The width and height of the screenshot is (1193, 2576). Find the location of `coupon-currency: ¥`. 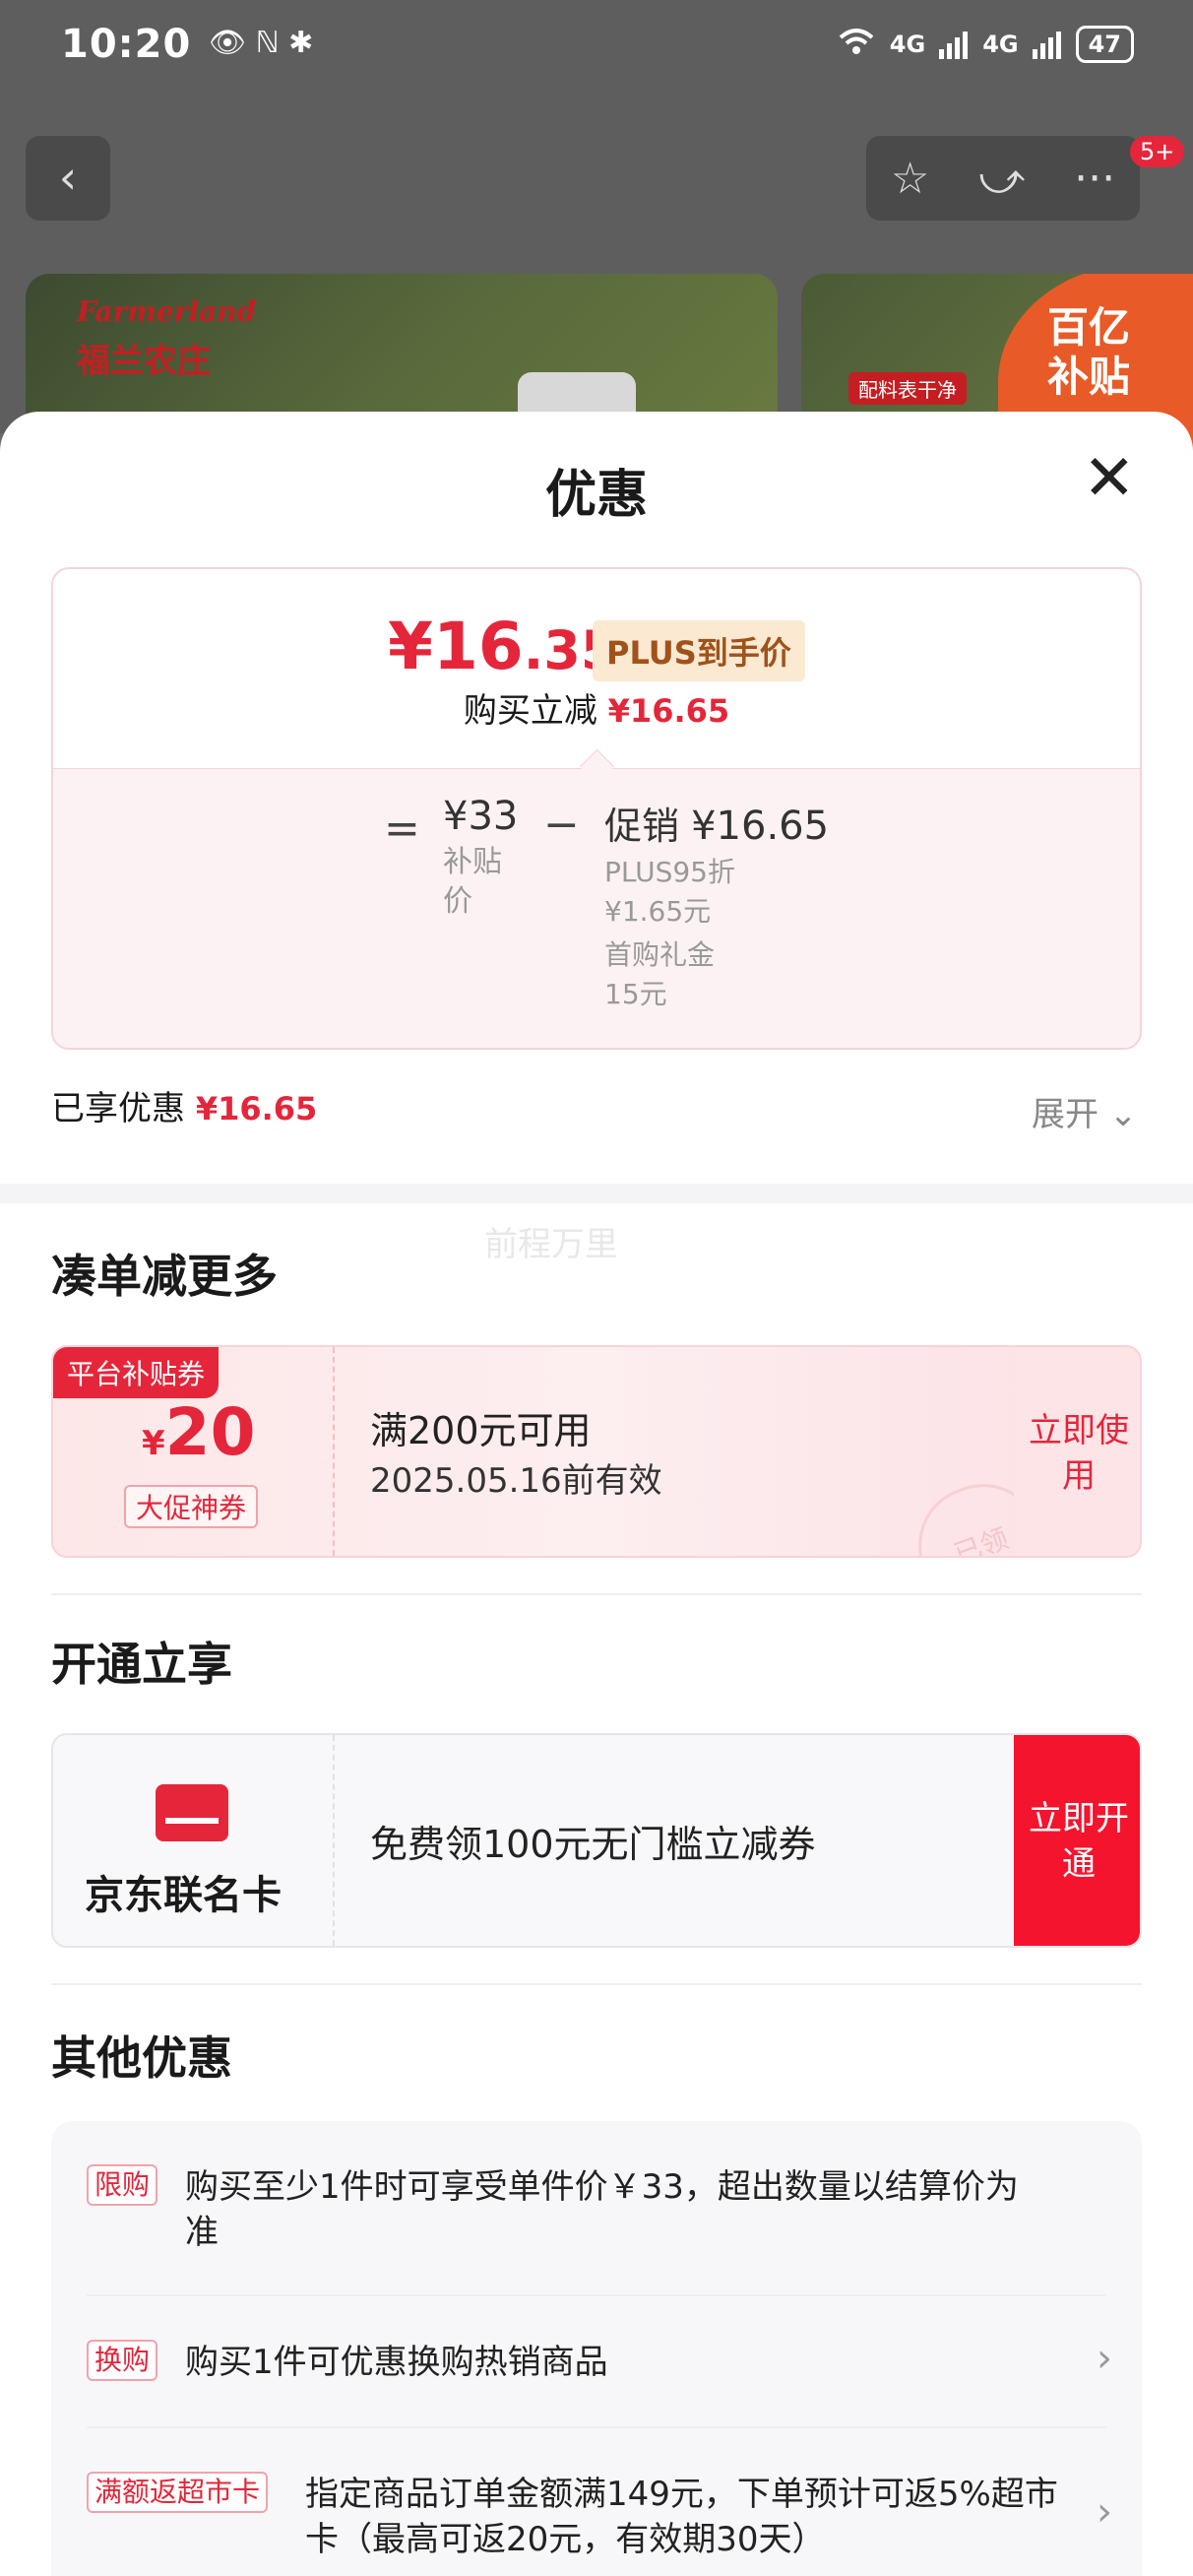

coupon-currency: ¥ is located at coordinates (153, 1443).